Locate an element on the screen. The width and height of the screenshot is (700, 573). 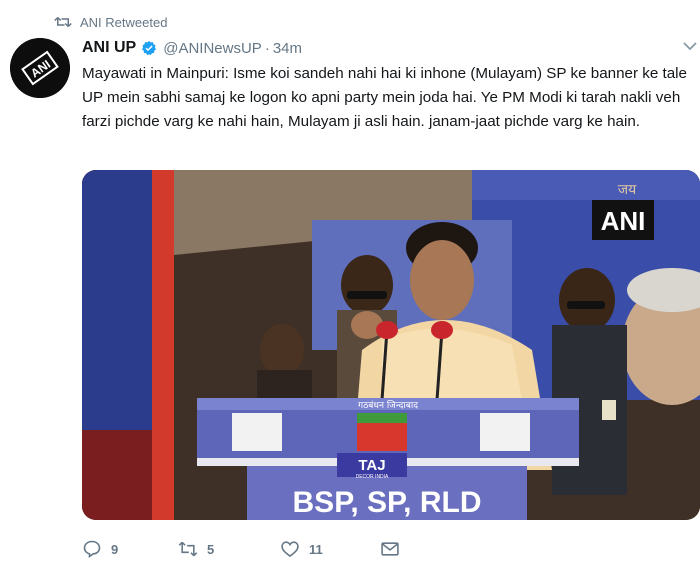
retweet-label: ANI Retweeted is located at coordinates (123, 22).